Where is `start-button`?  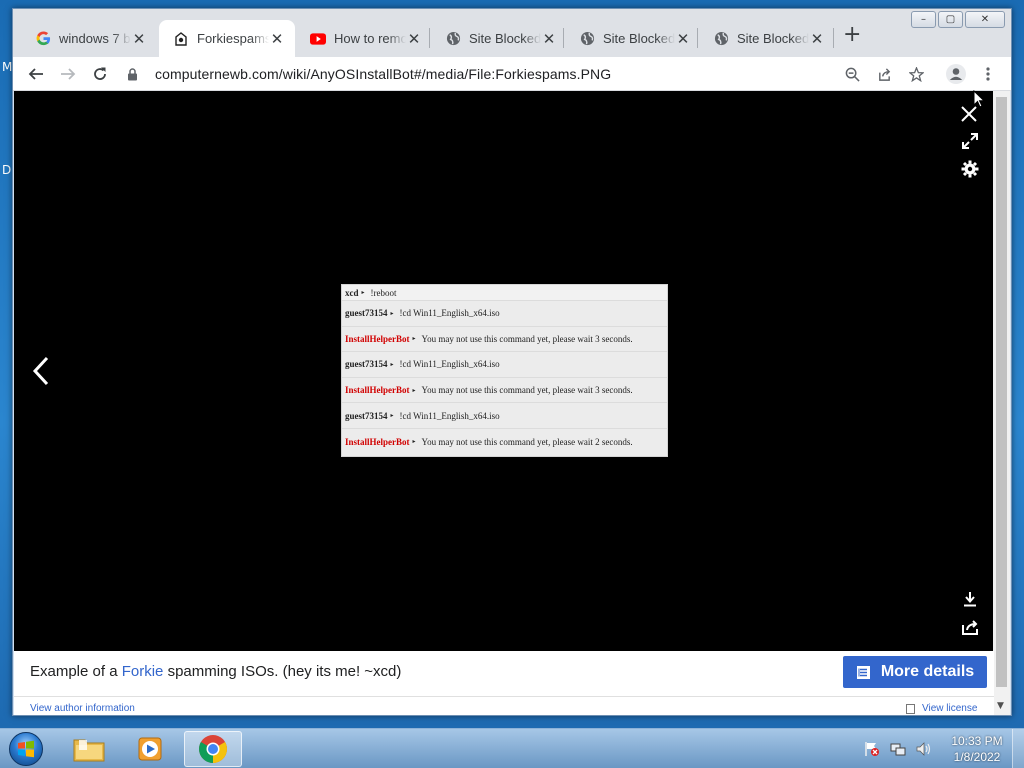 start-button is located at coordinates (26, 748).